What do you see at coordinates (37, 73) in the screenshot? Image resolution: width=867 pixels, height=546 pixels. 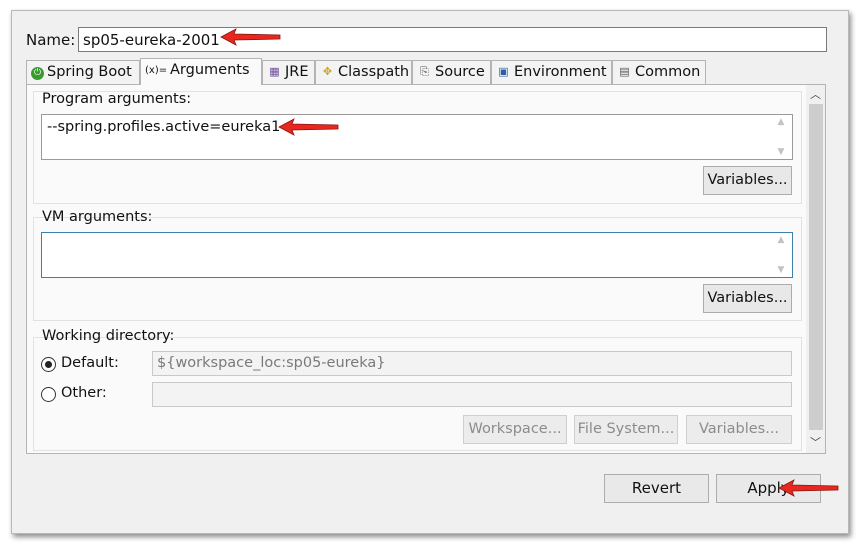 I see `spring-boot-icon: ⏻` at bounding box center [37, 73].